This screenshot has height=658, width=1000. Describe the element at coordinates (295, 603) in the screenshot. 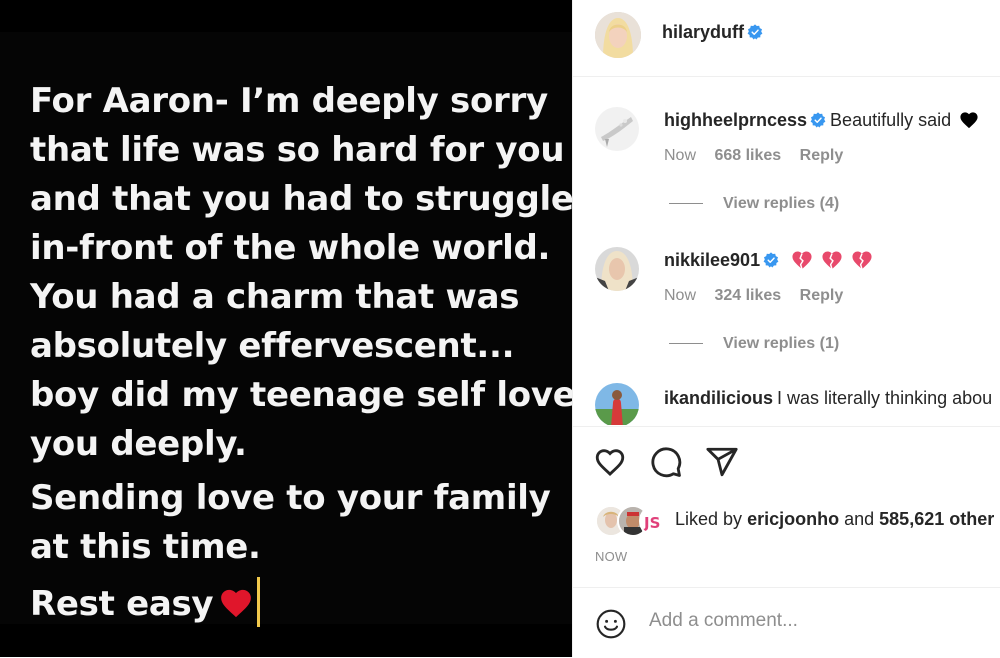

I see `story-line-last: Rest easy` at that location.